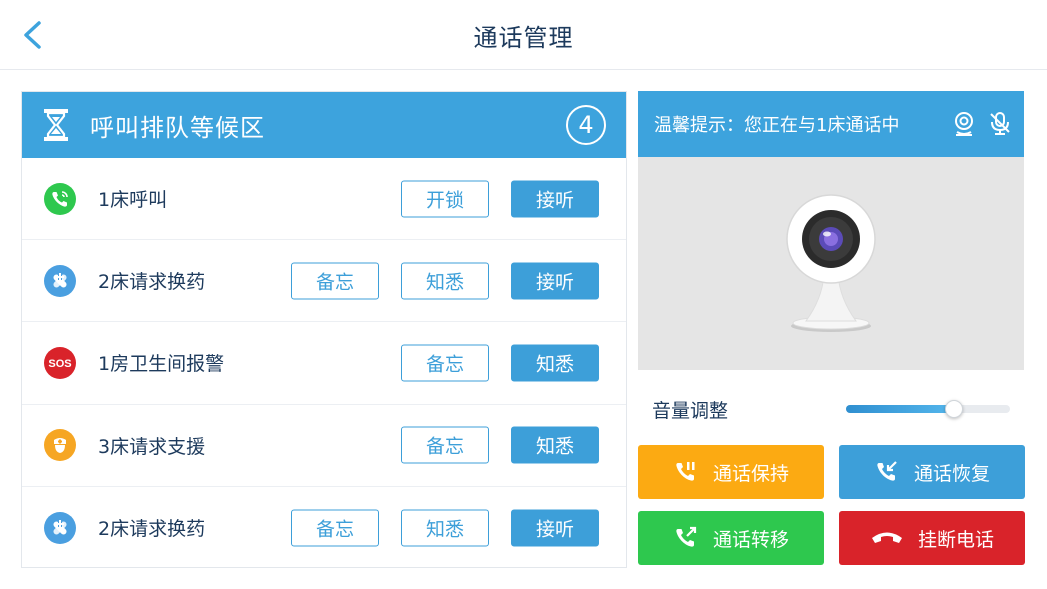 This screenshot has width=1047, height=589. Describe the element at coordinates (500, 199) in the screenshot. I see `queue-row-actions: 开锁 接听` at that location.